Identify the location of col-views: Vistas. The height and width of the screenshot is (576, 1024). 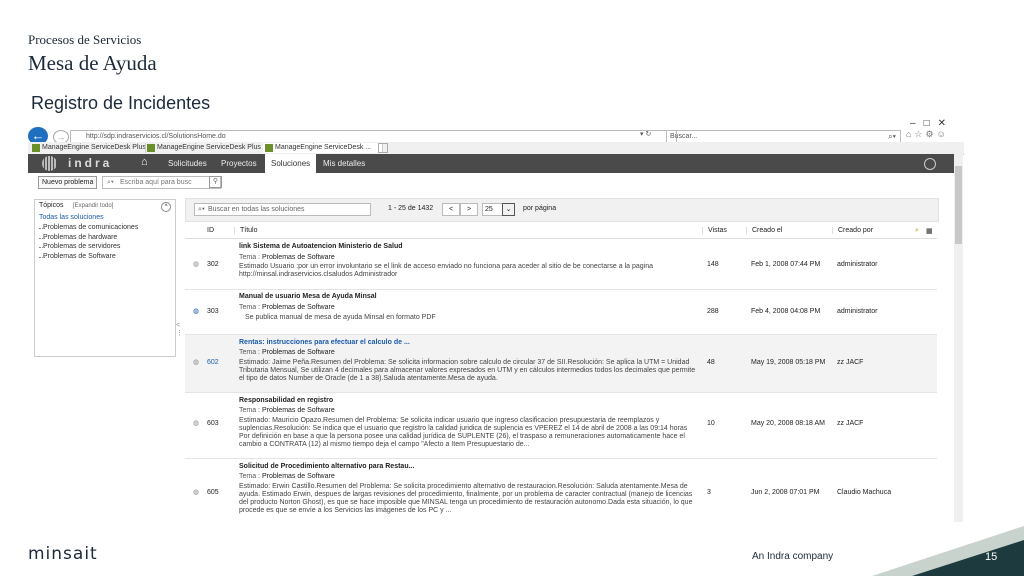
(714, 230).